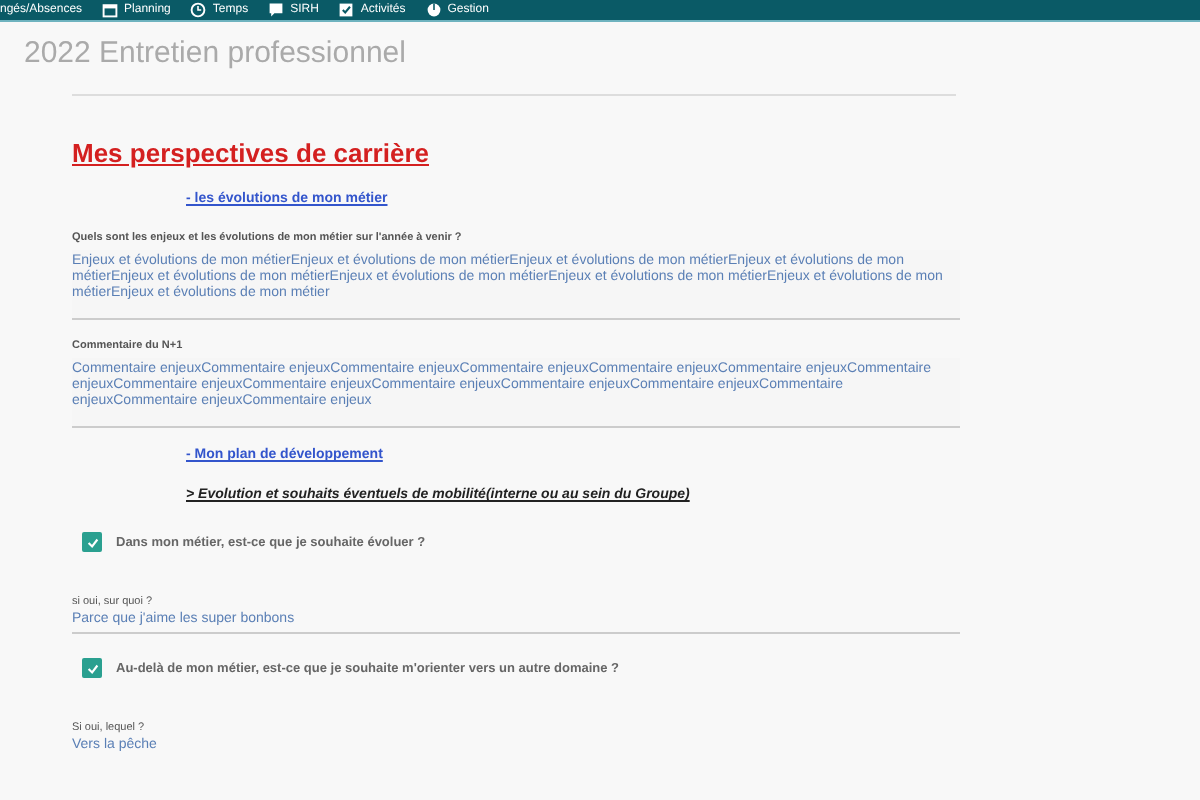 The image size is (1200, 800). I want to click on clock-icon, so click(198, 10).